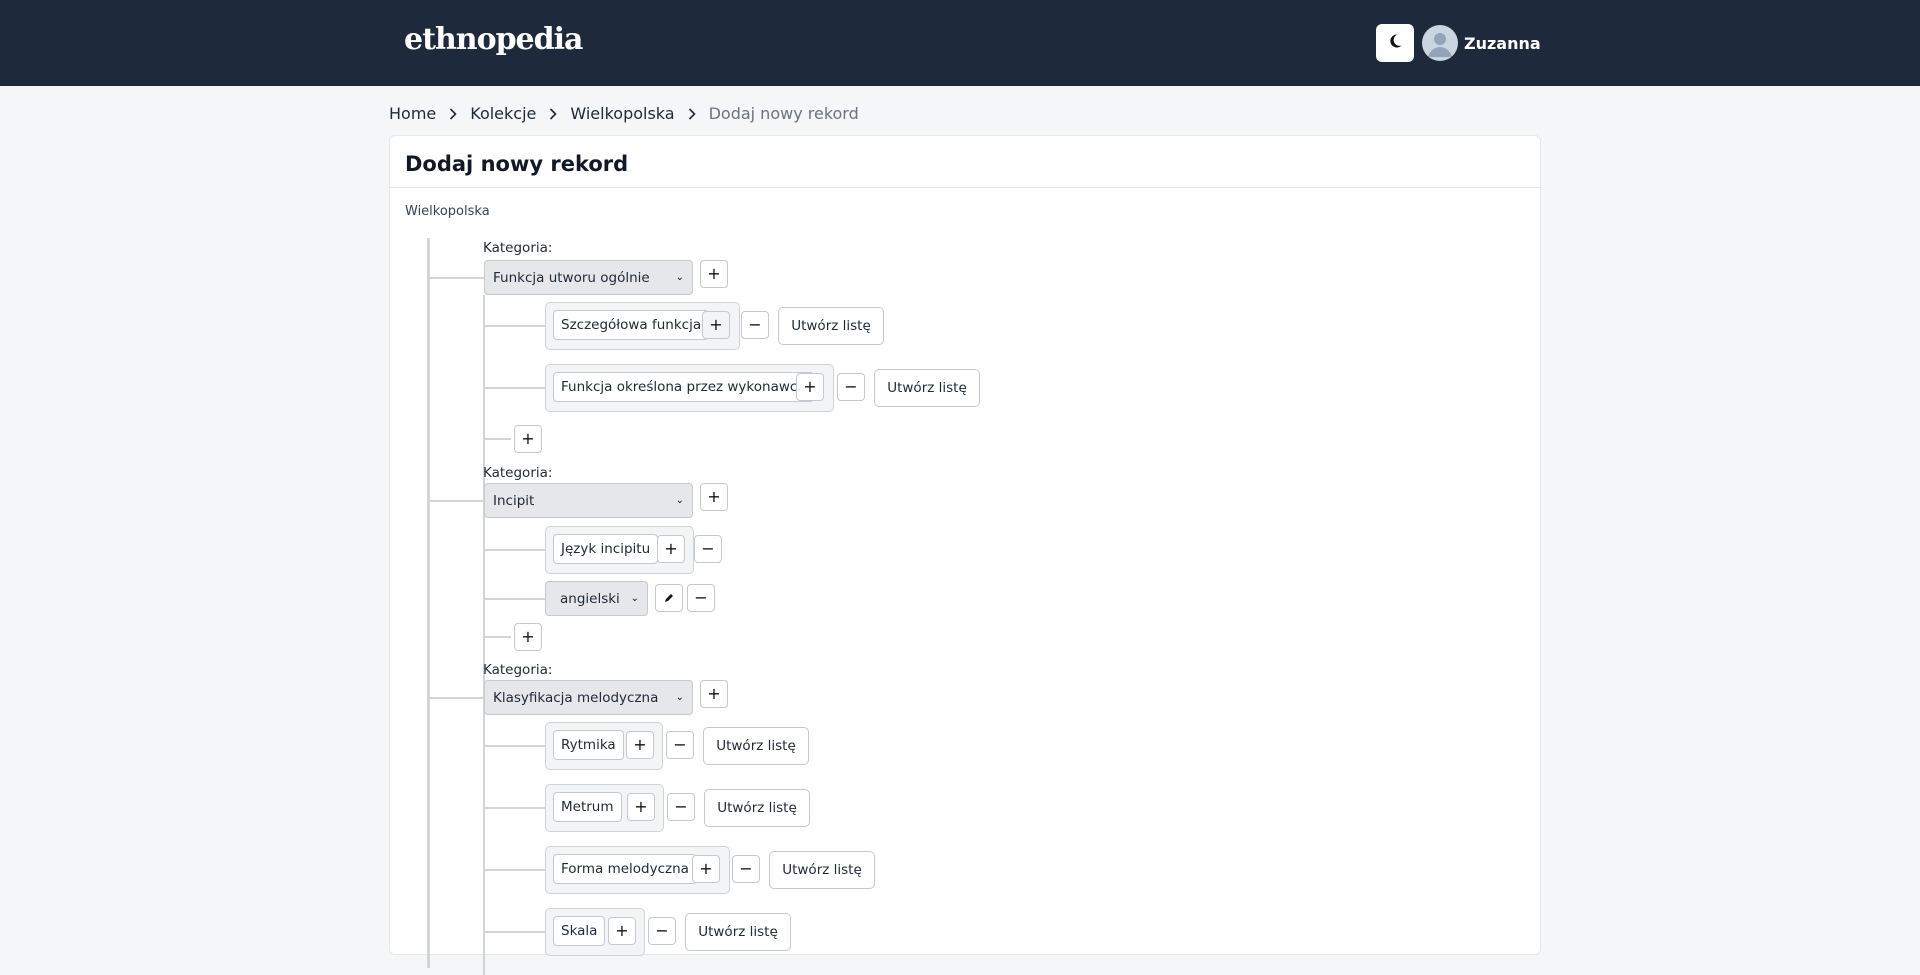 This screenshot has width=1920, height=975. I want to click on category-select: Funkcja utworu ogólnie ⌄, so click(588, 277).